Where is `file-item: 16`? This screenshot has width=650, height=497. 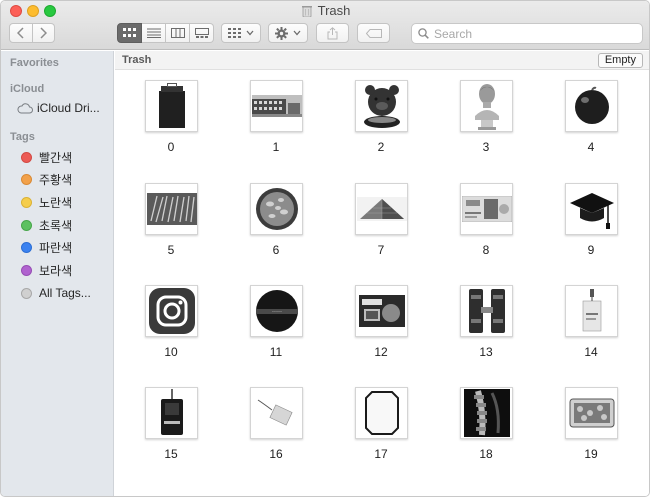 file-item: 16 is located at coordinates (276, 427).